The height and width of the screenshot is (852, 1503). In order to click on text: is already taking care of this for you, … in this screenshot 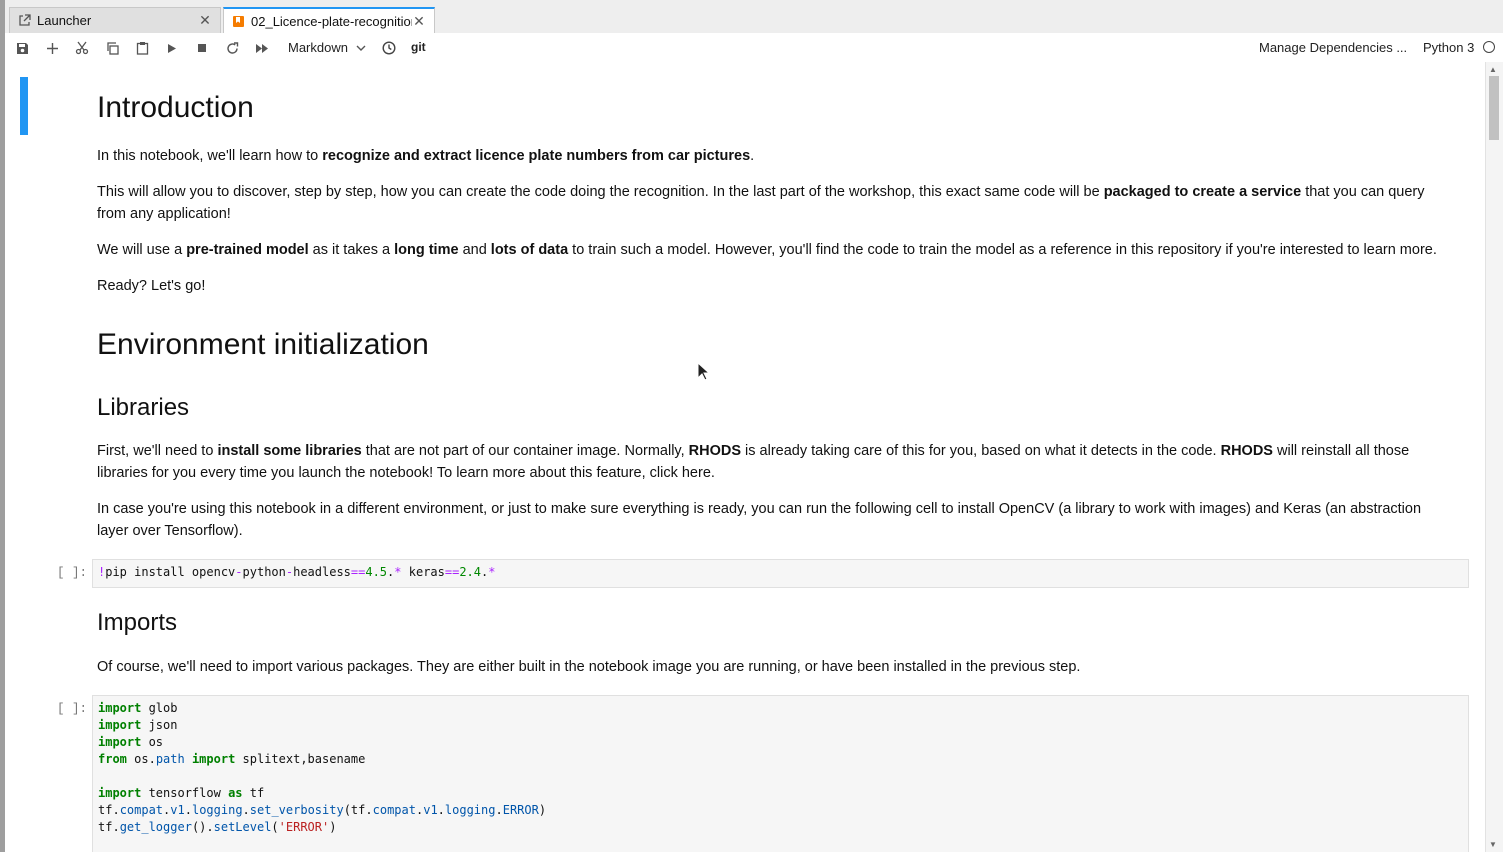, I will do `click(981, 451)`.